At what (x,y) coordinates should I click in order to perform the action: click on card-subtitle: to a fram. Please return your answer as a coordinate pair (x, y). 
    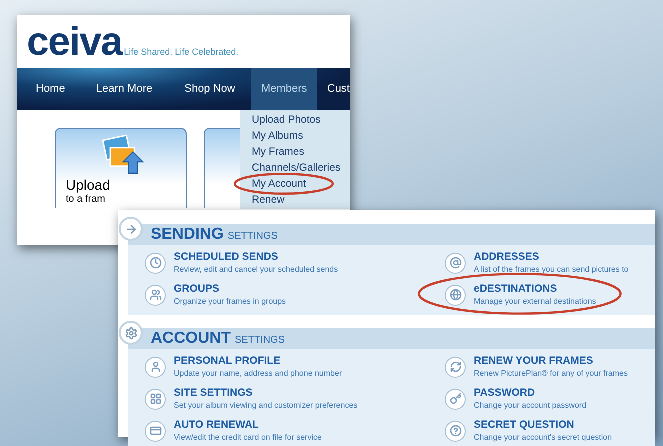
    Looking at the image, I should click on (86, 199).